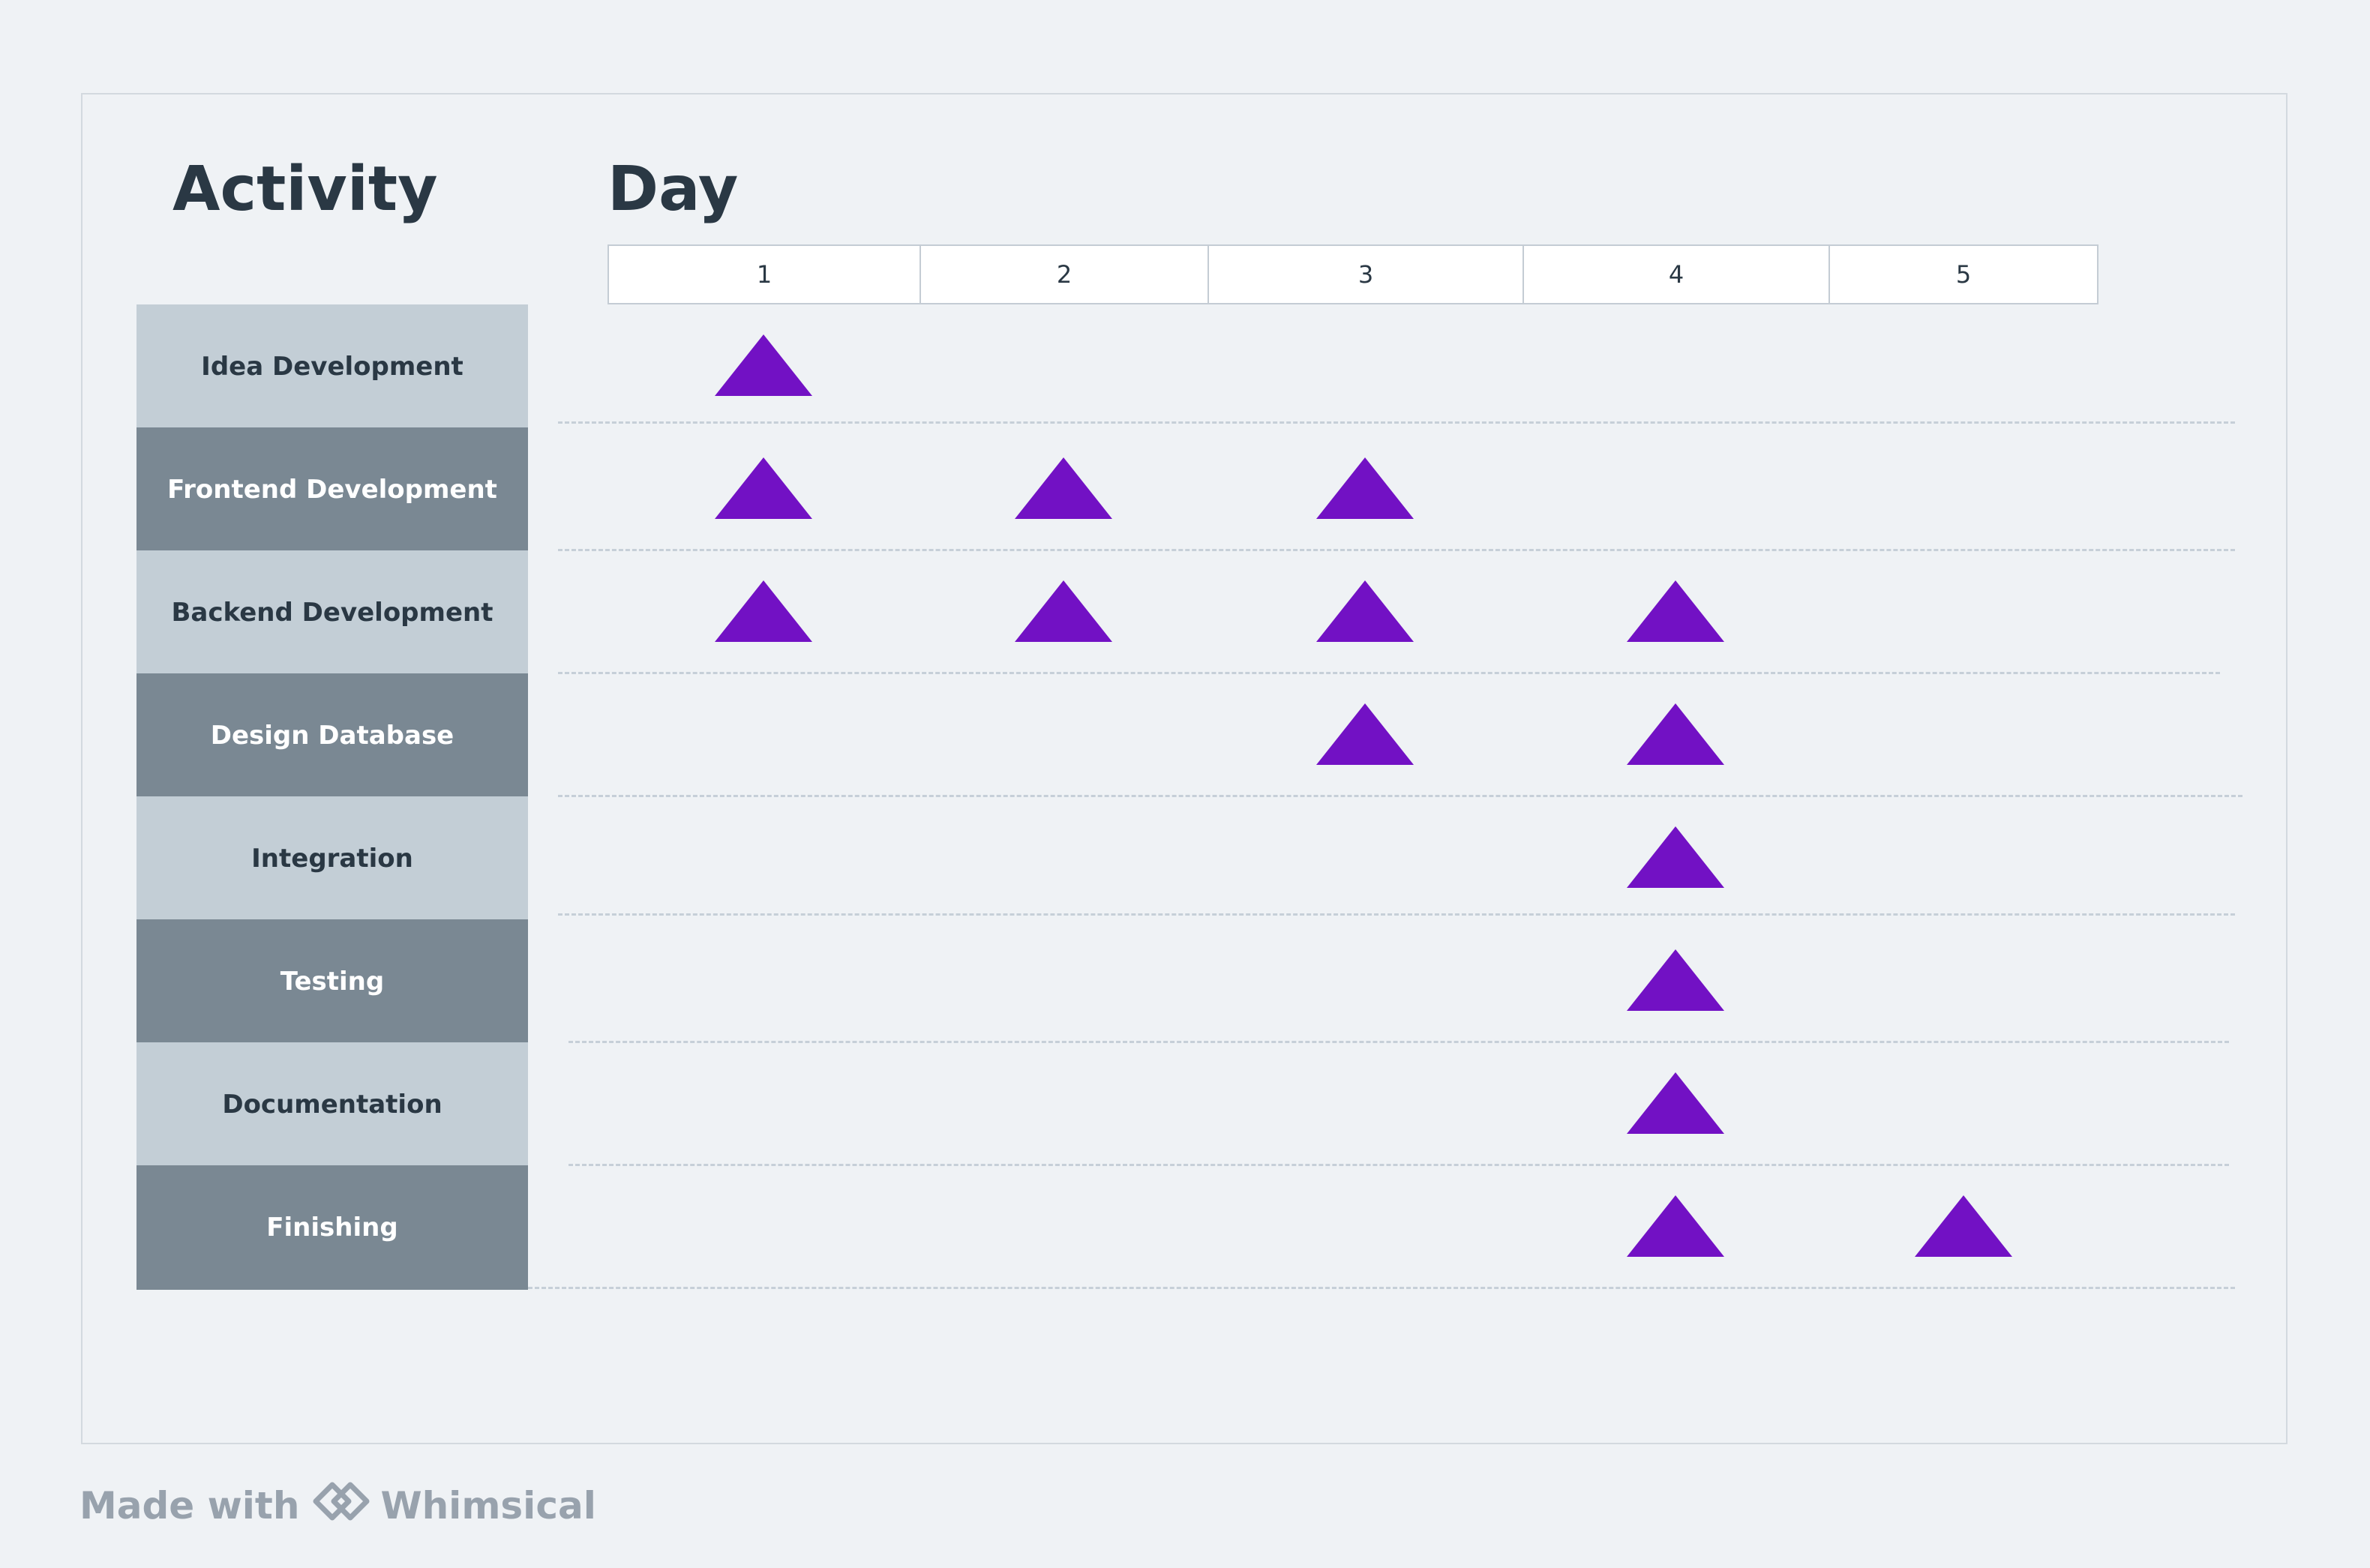  I want to click on activity-heading: Activity, so click(305, 189).